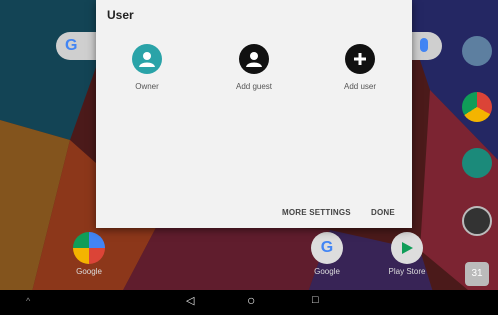 The width and height of the screenshot is (498, 315). I want to click on mic-icon, so click(424, 45).